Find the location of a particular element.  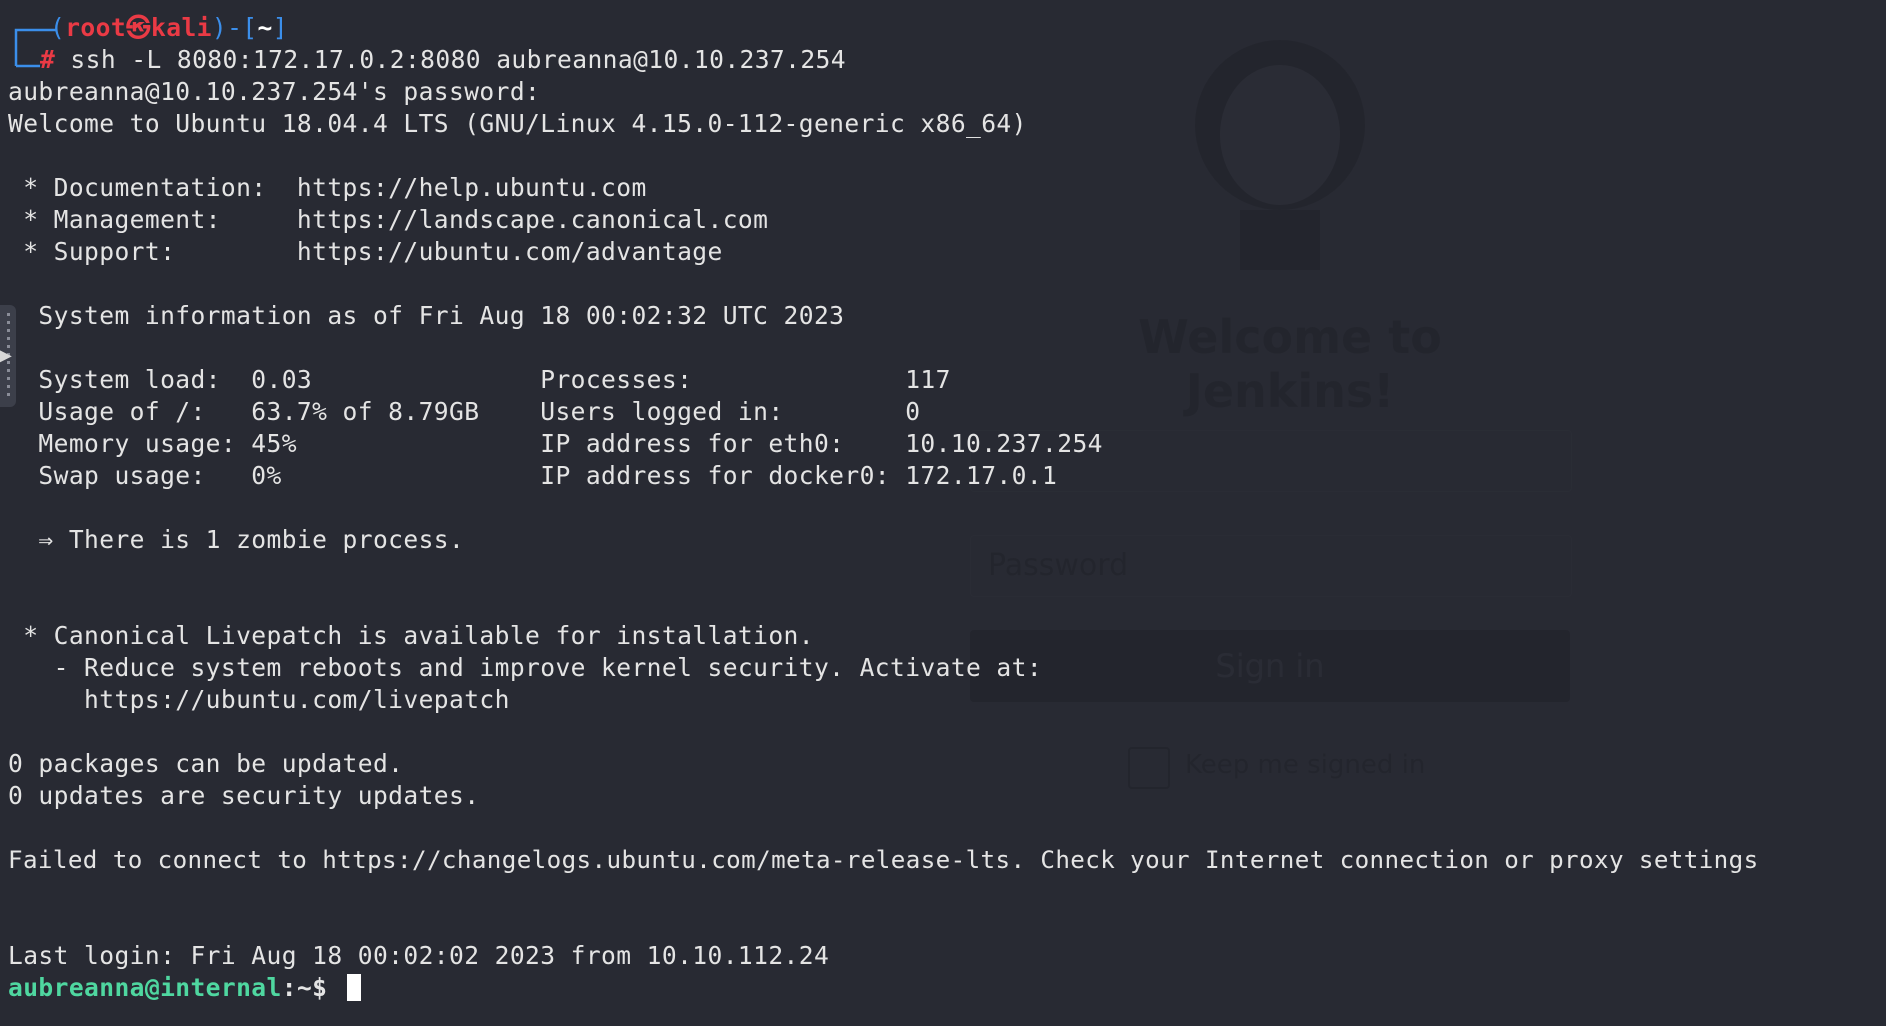

chevron-right-icon: ▶ is located at coordinates (6, 355).